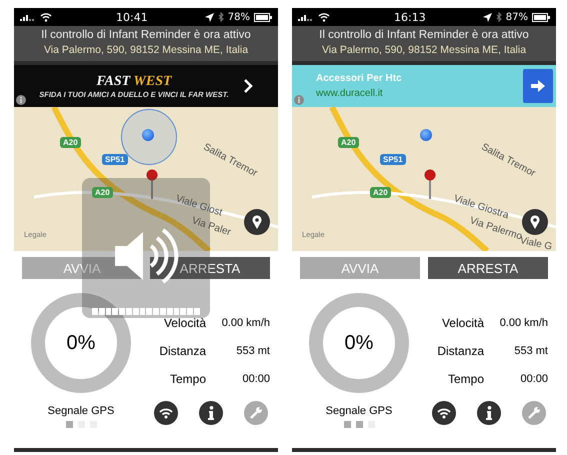  What do you see at coordinates (148, 135) in the screenshot?
I see `location-dot` at bounding box center [148, 135].